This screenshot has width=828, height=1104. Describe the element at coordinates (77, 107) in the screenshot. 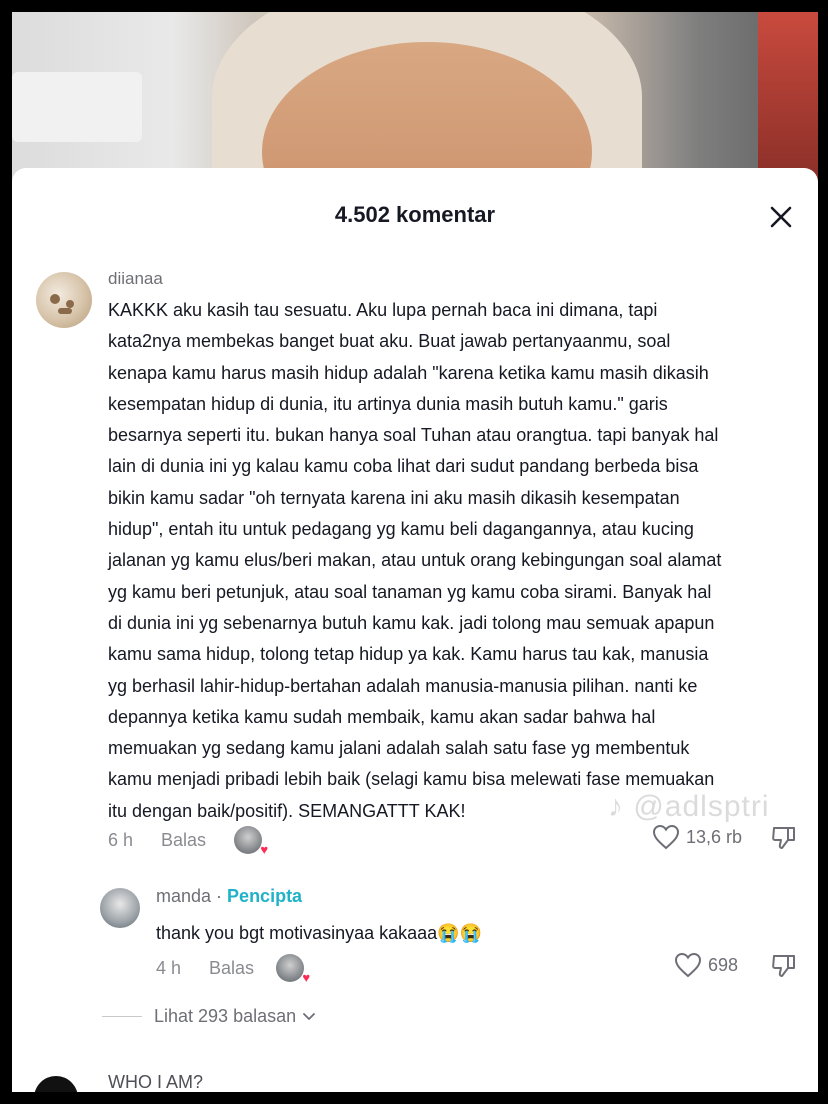

I see `video-car-left` at that location.